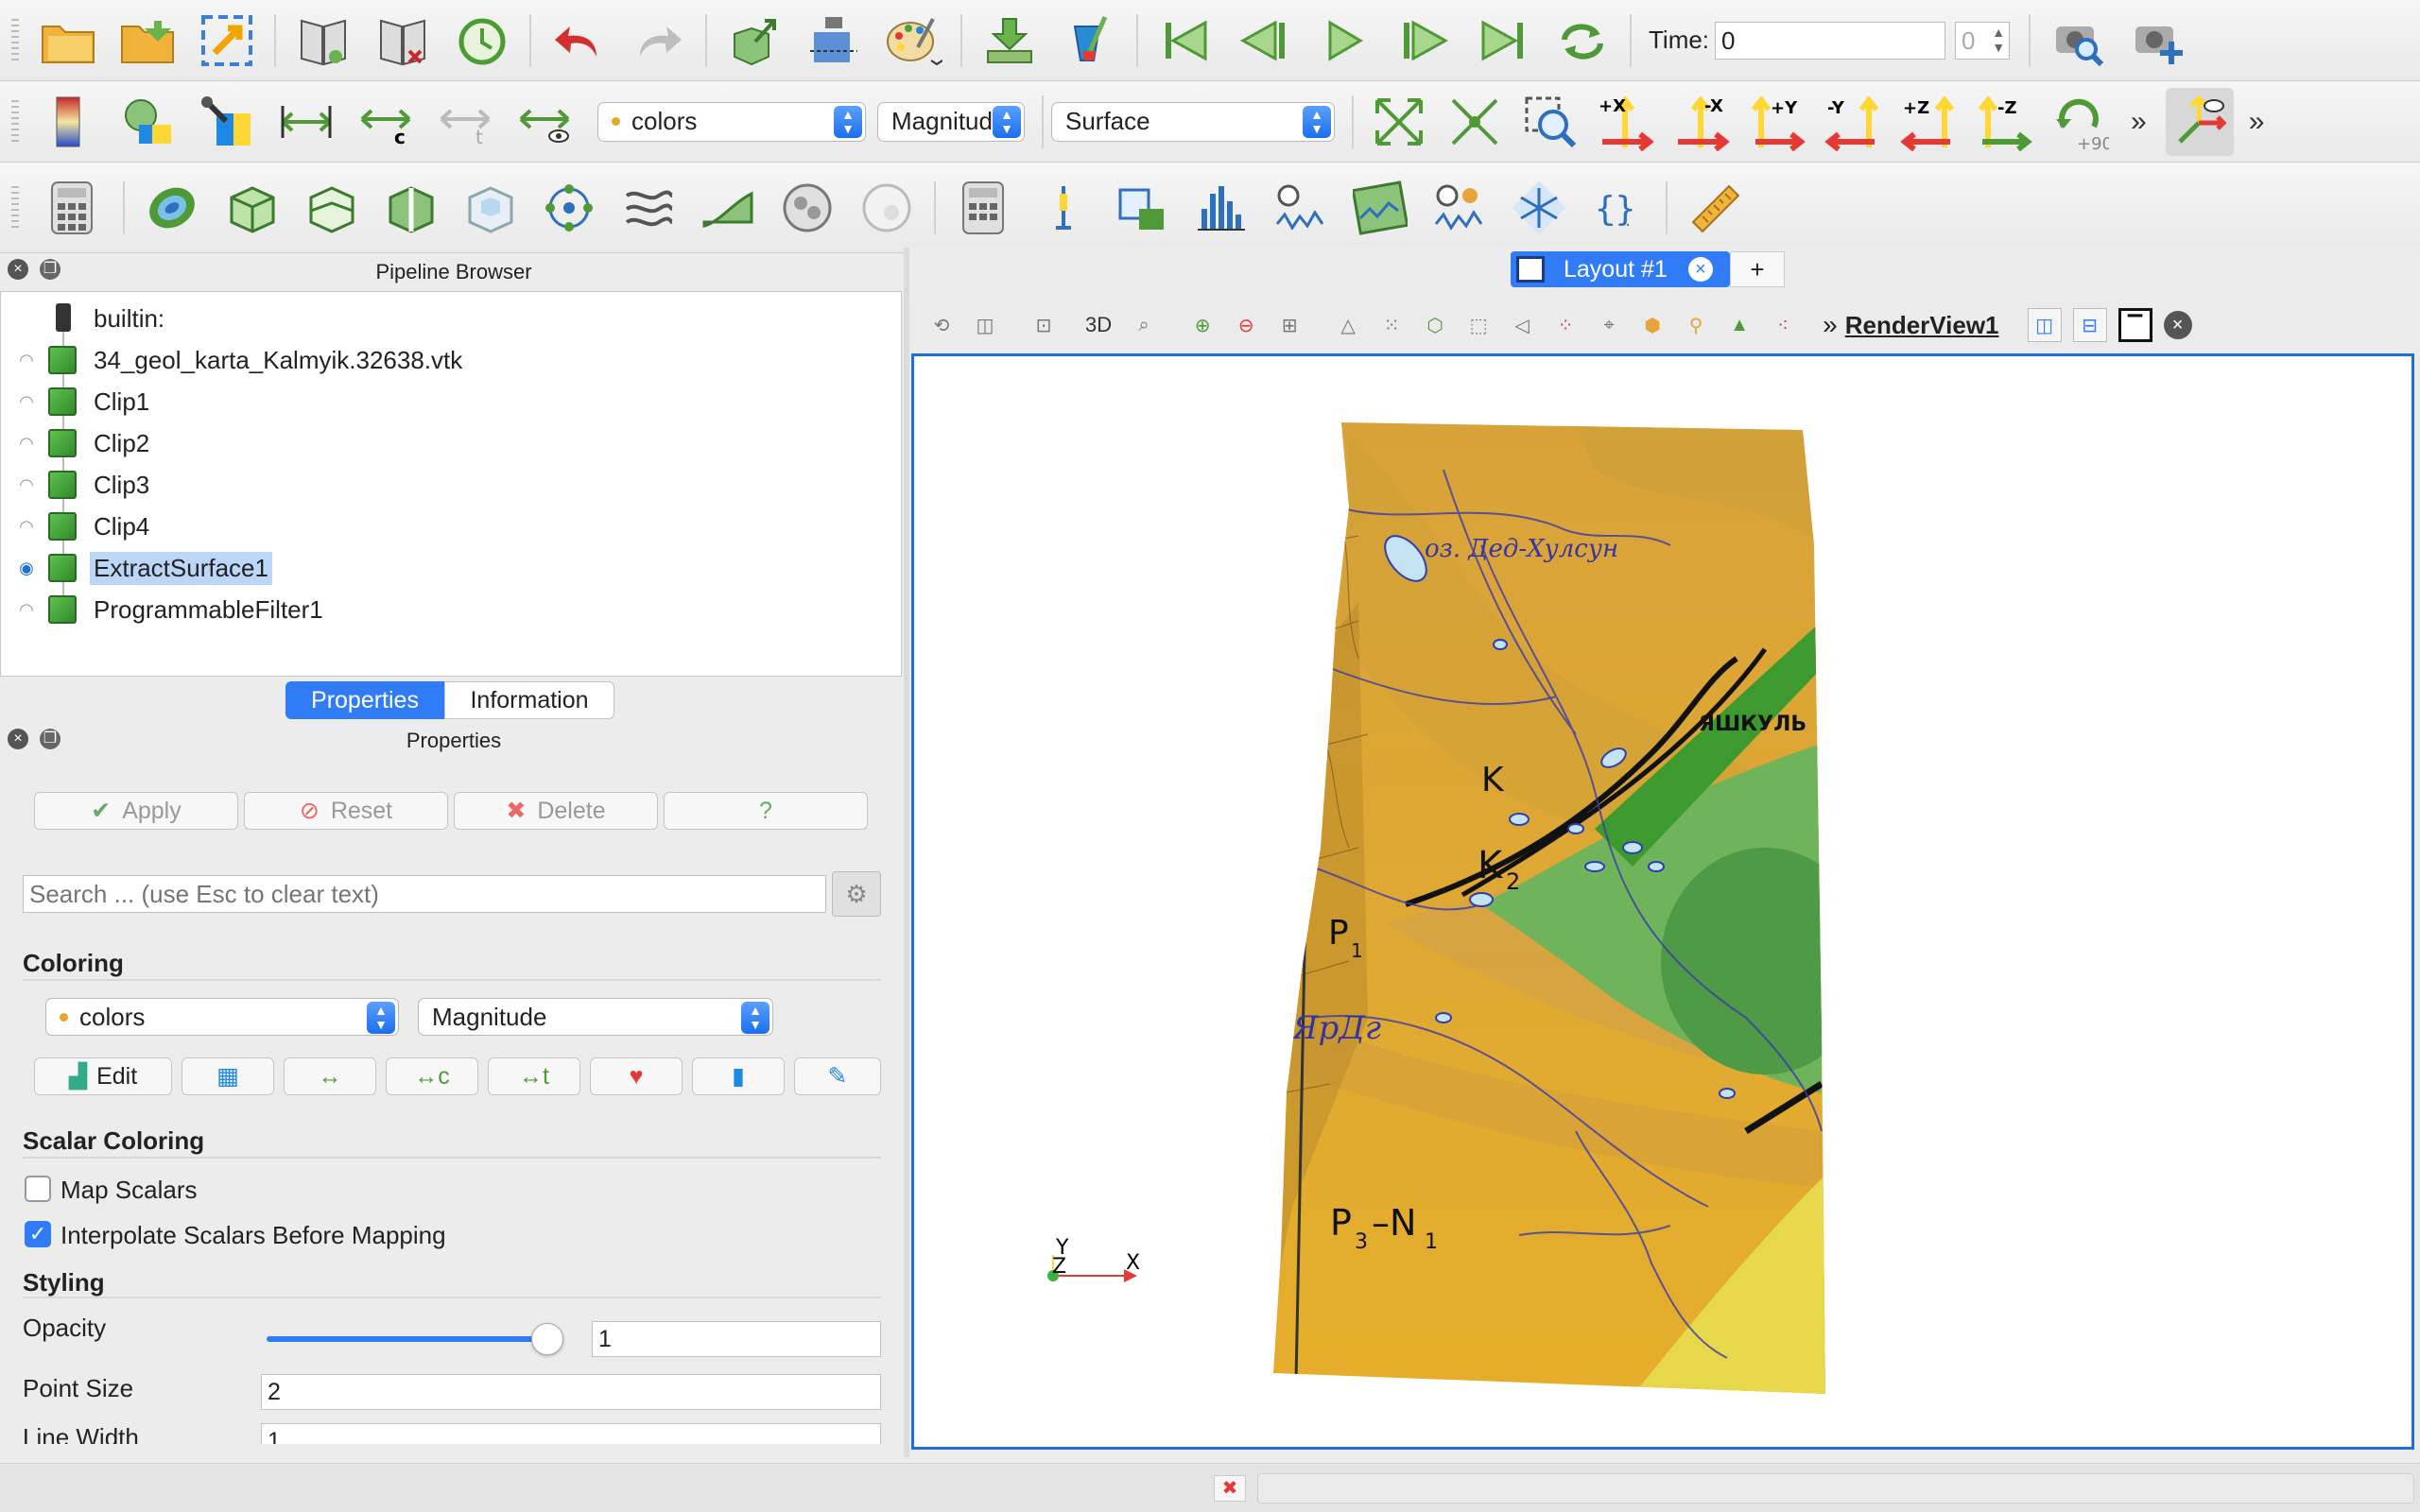 Image resolution: width=2420 pixels, height=1512 pixels. I want to click on map-scalars-checkbox, so click(38, 1189).